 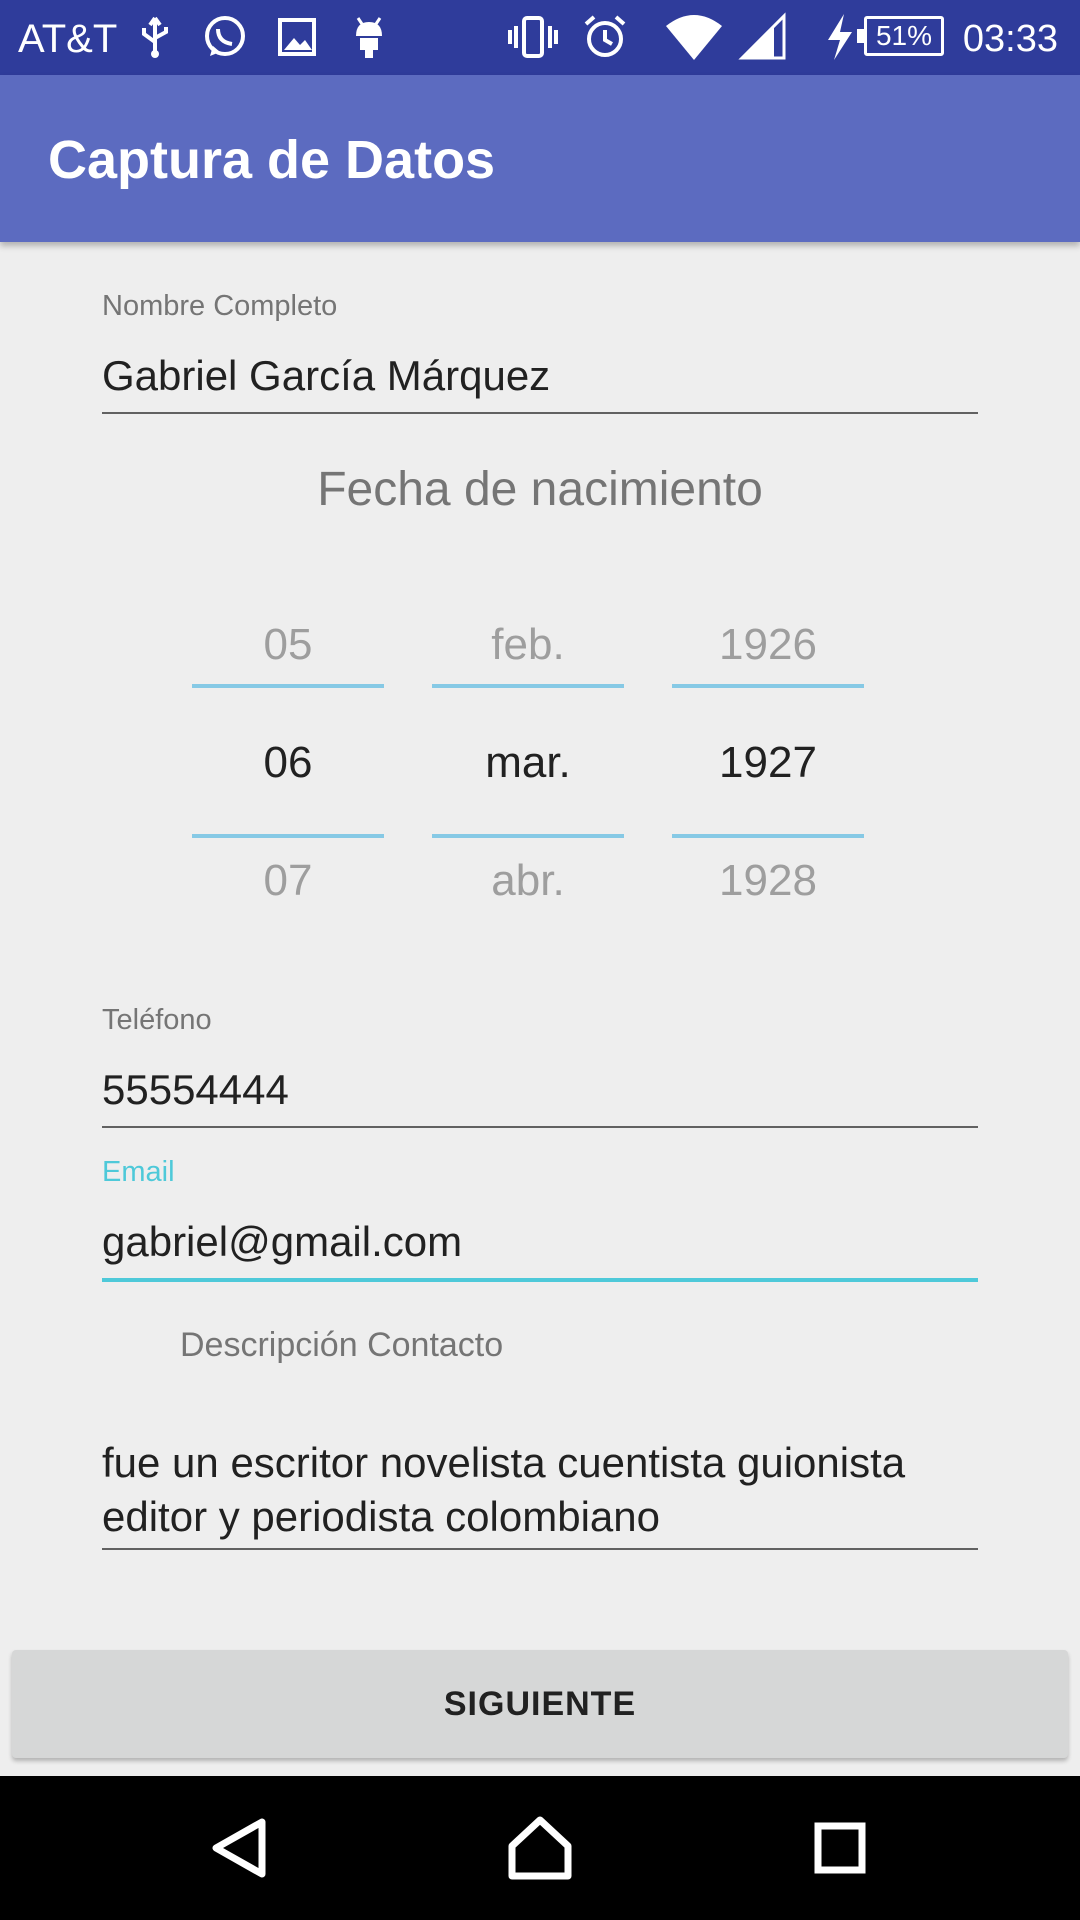 I want to click on charging-icon, so click(x=840, y=37).